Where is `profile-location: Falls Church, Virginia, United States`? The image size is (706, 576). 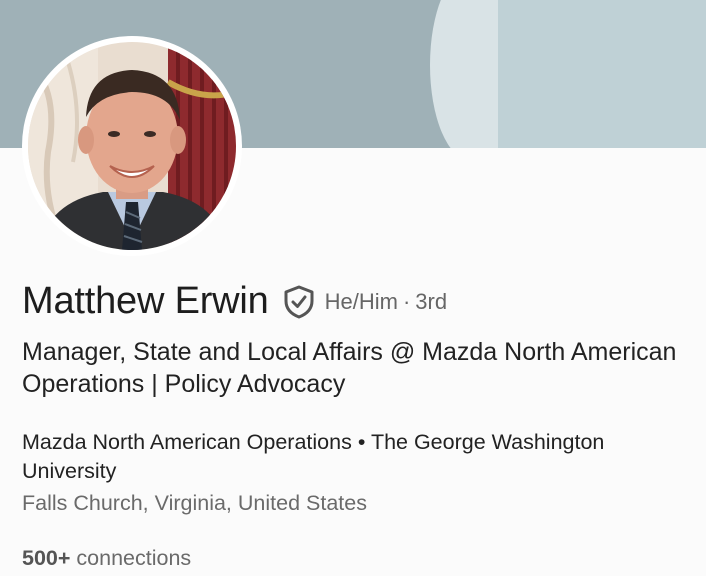
profile-location: Falls Church, Virginia, United States is located at coordinates (194, 503).